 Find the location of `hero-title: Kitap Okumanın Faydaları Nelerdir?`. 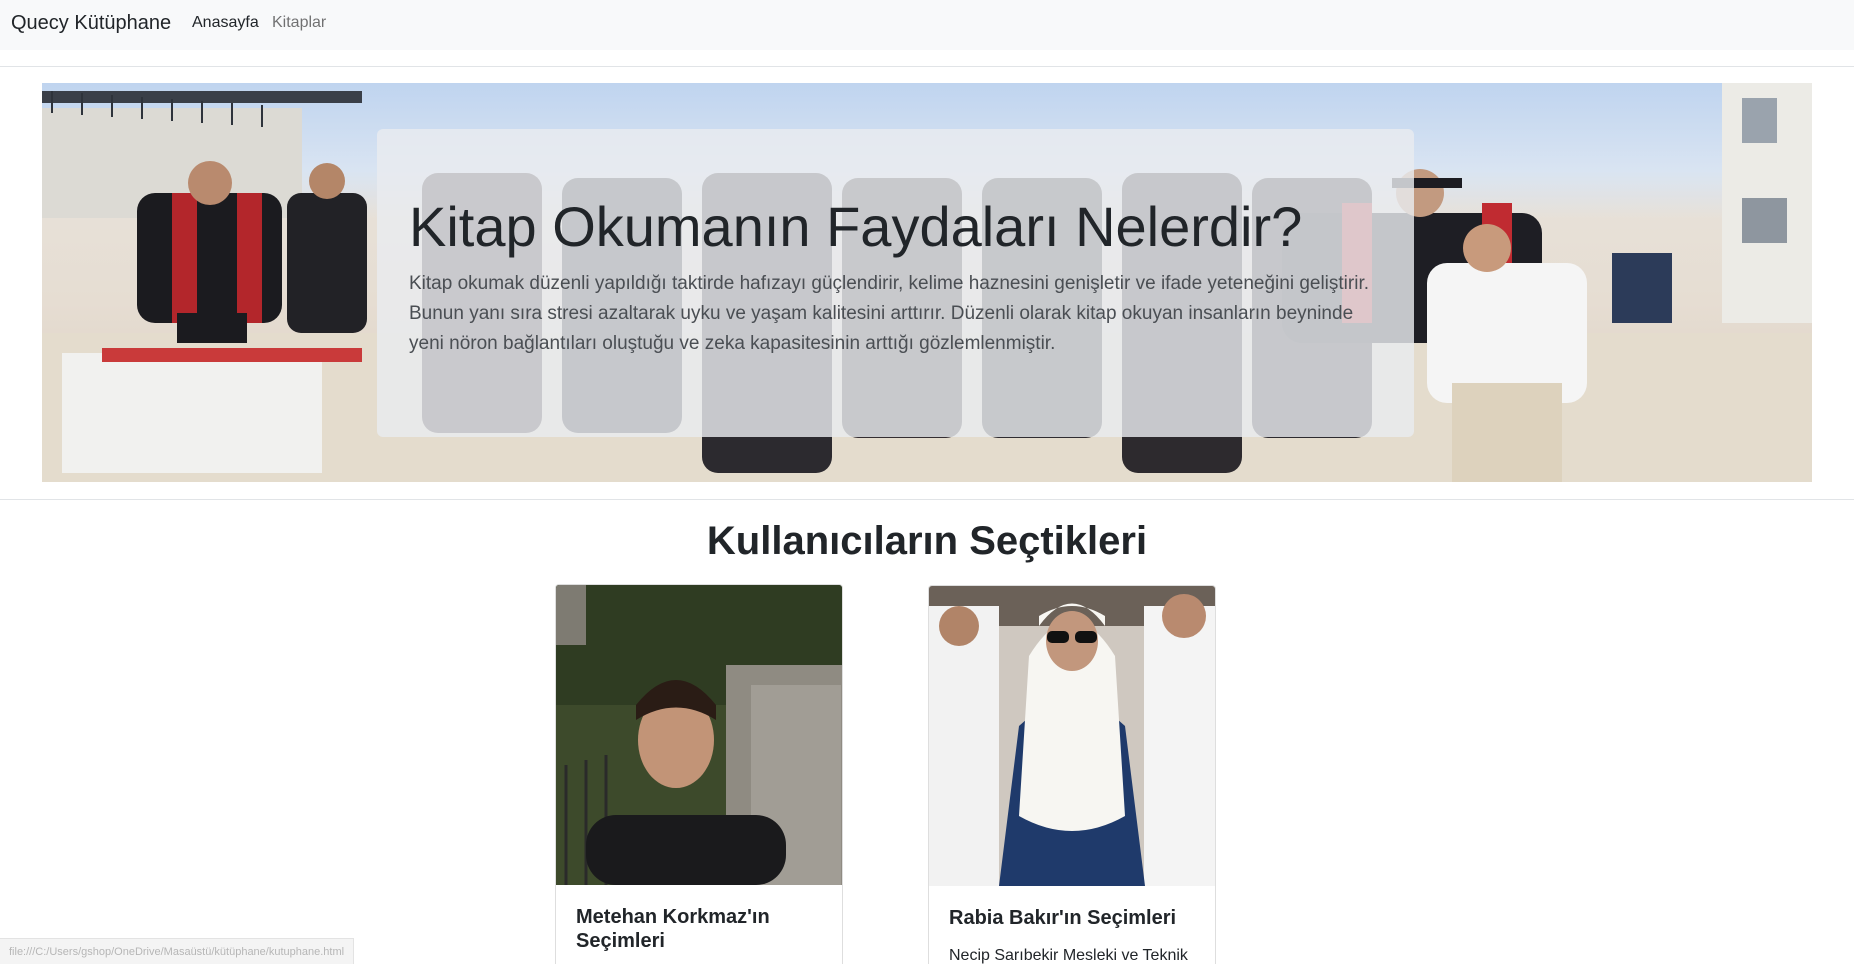

hero-title: Kitap Okumanın Faydaları Nelerdir? is located at coordinates (856, 226).